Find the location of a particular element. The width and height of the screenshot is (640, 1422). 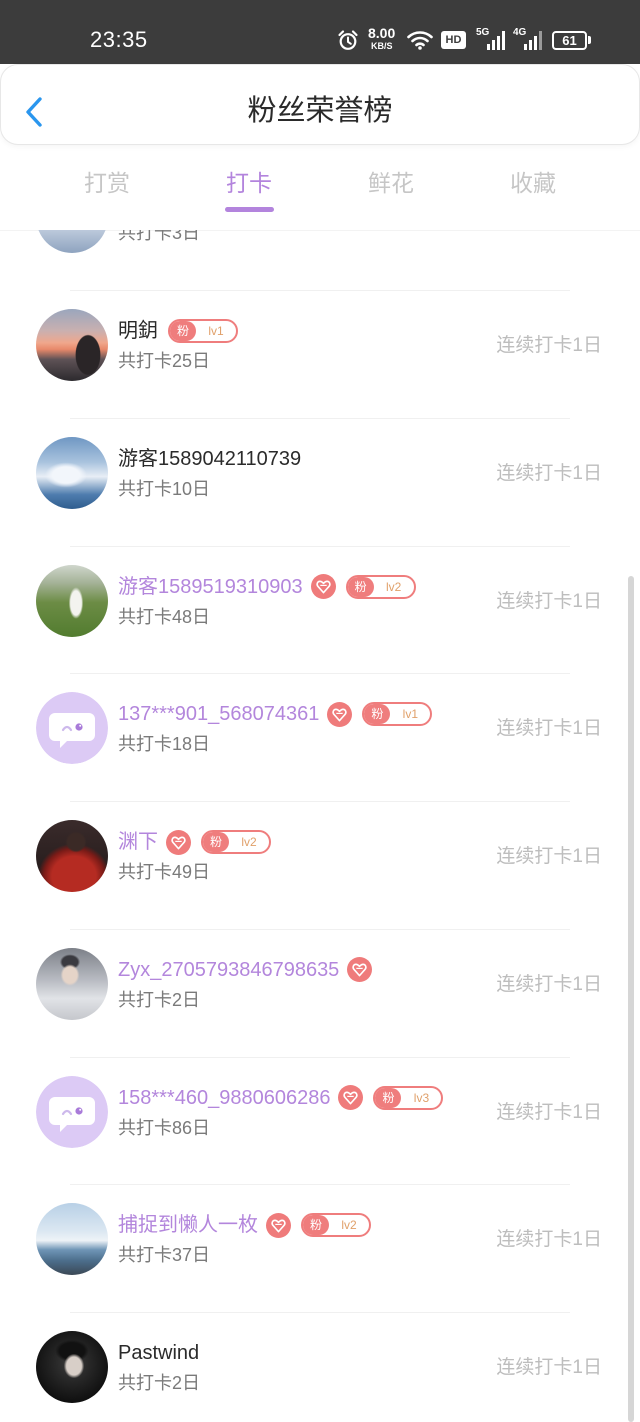

header: 粉丝荣誉榜 is located at coordinates (320, 104).